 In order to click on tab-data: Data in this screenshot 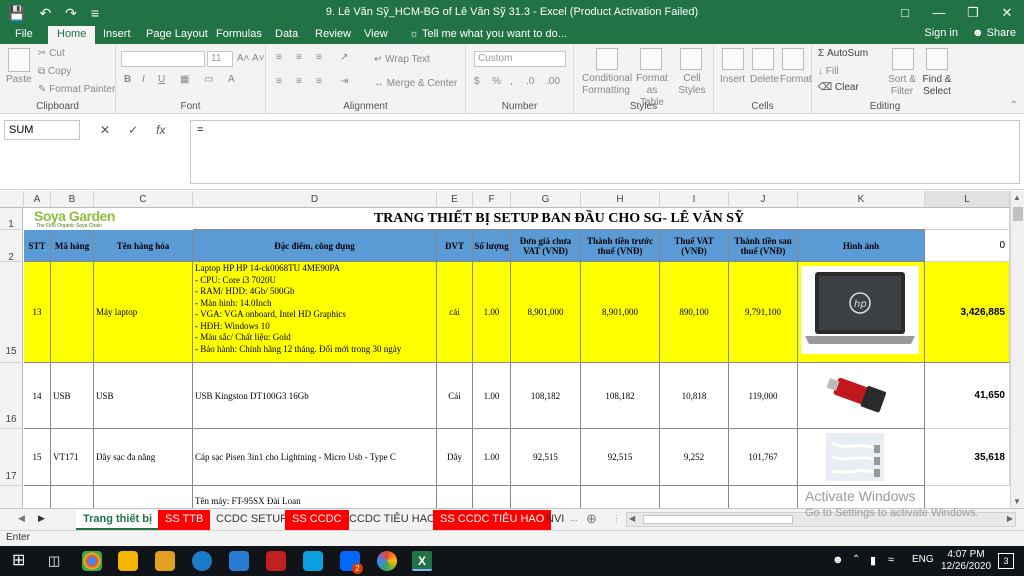, I will do `click(286, 35)`.